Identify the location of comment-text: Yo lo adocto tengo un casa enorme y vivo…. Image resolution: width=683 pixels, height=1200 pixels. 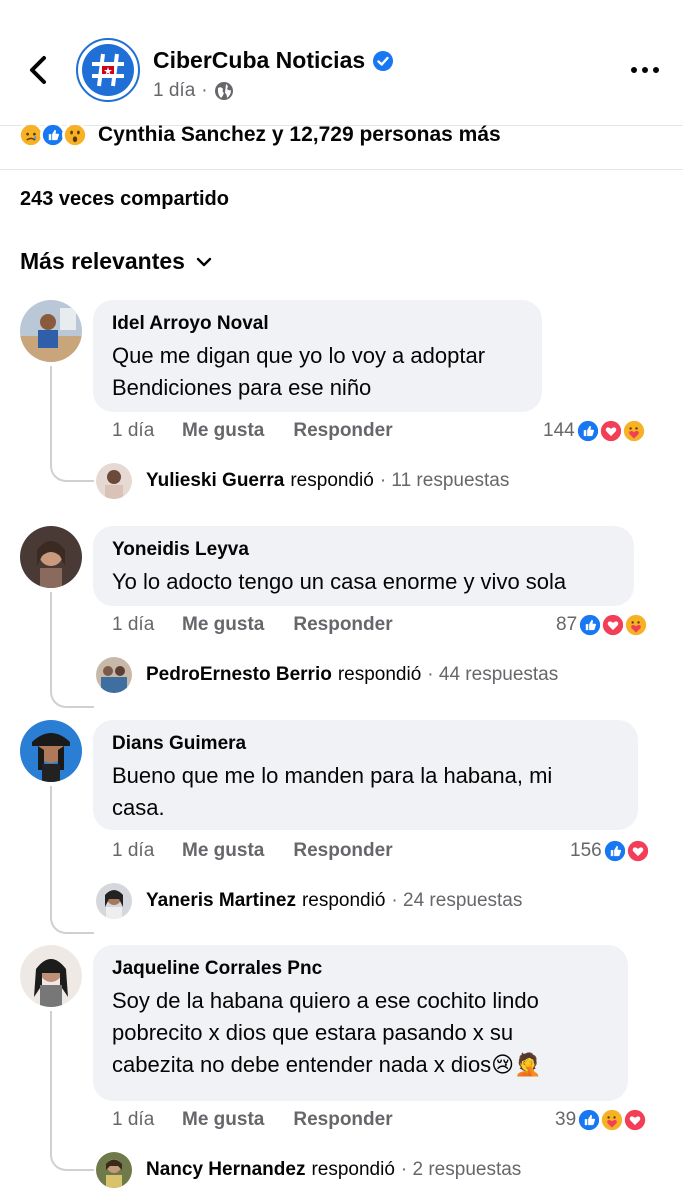
(339, 581).